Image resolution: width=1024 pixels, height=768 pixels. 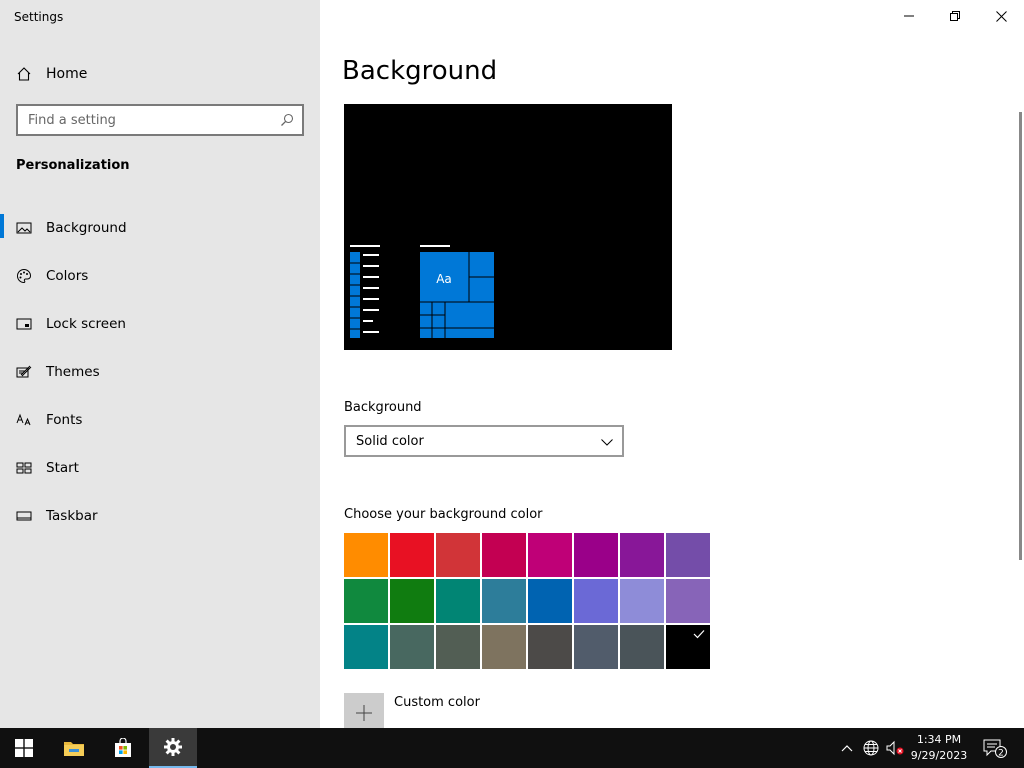 I want to click on taskbar-settings, so click(x=173, y=748).